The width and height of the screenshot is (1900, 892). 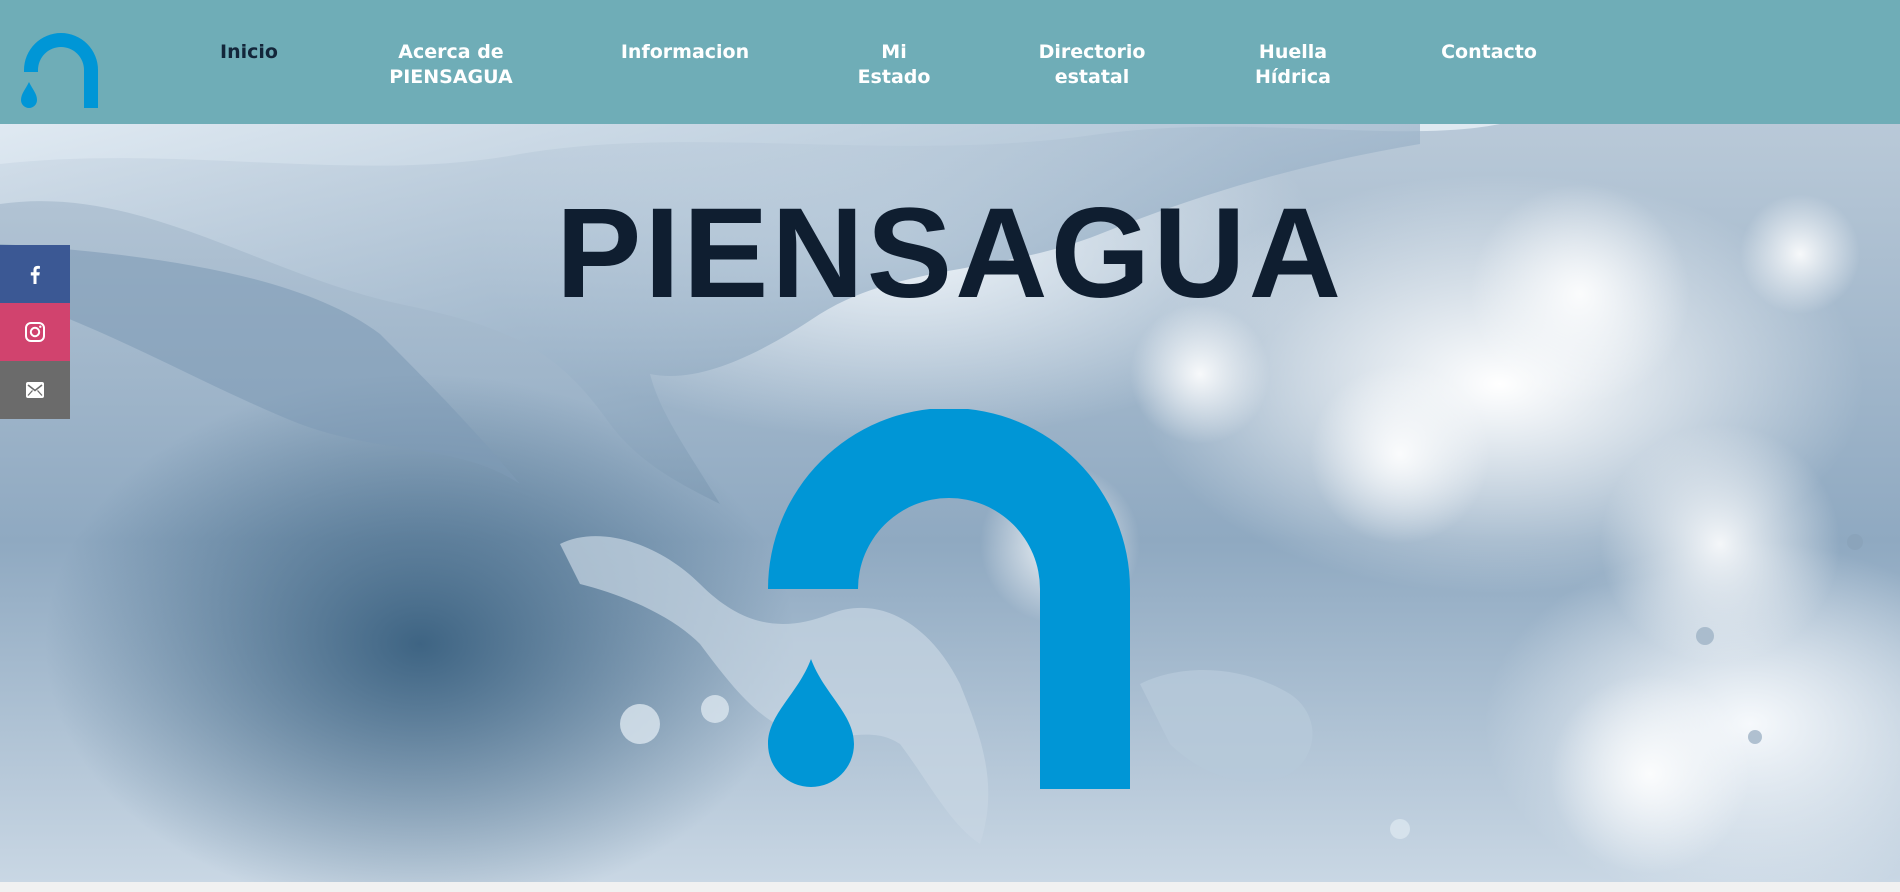 What do you see at coordinates (249, 52) in the screenshot?
I see `nav-item-inicio: Inicio` at bounding box center [249, 52].